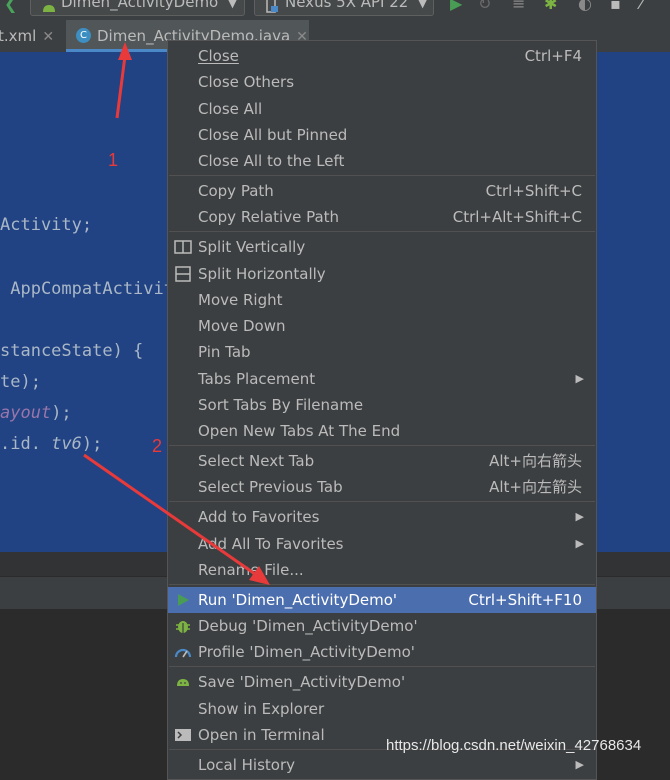  Describe the element at coordinates (157, 446) in the screenshot. I see `annotation-label-2: 2` at that location.